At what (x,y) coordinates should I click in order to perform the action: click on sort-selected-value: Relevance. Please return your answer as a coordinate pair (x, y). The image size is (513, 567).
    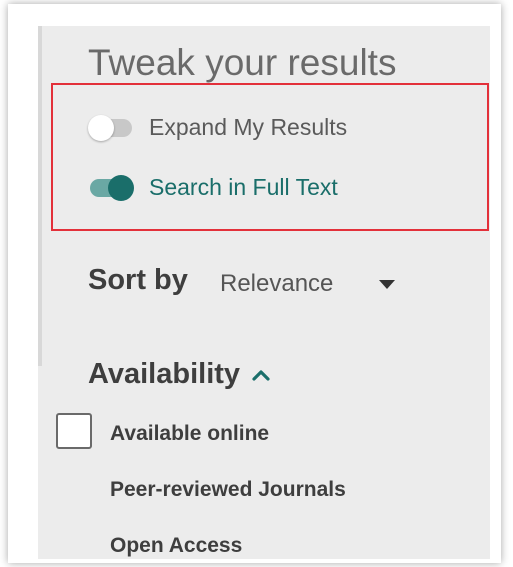
    Looking at the image, I should click on (277, 283).